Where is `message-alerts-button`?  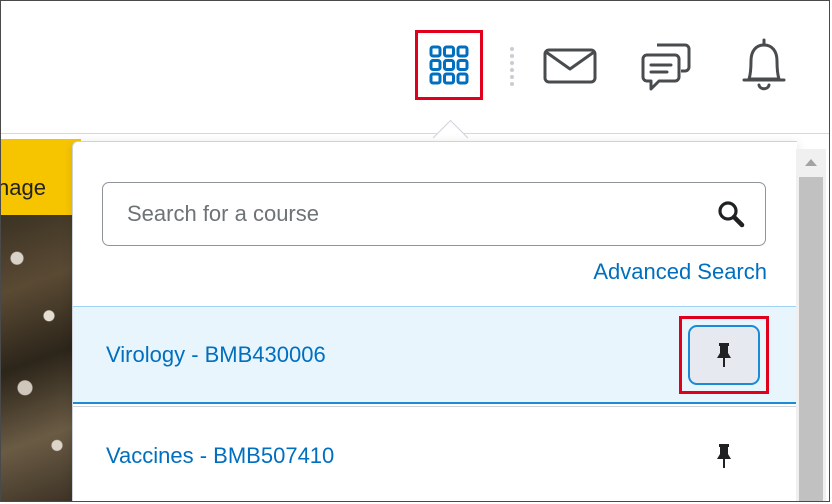
message-alerts-button is located at coordinates (570, 66).